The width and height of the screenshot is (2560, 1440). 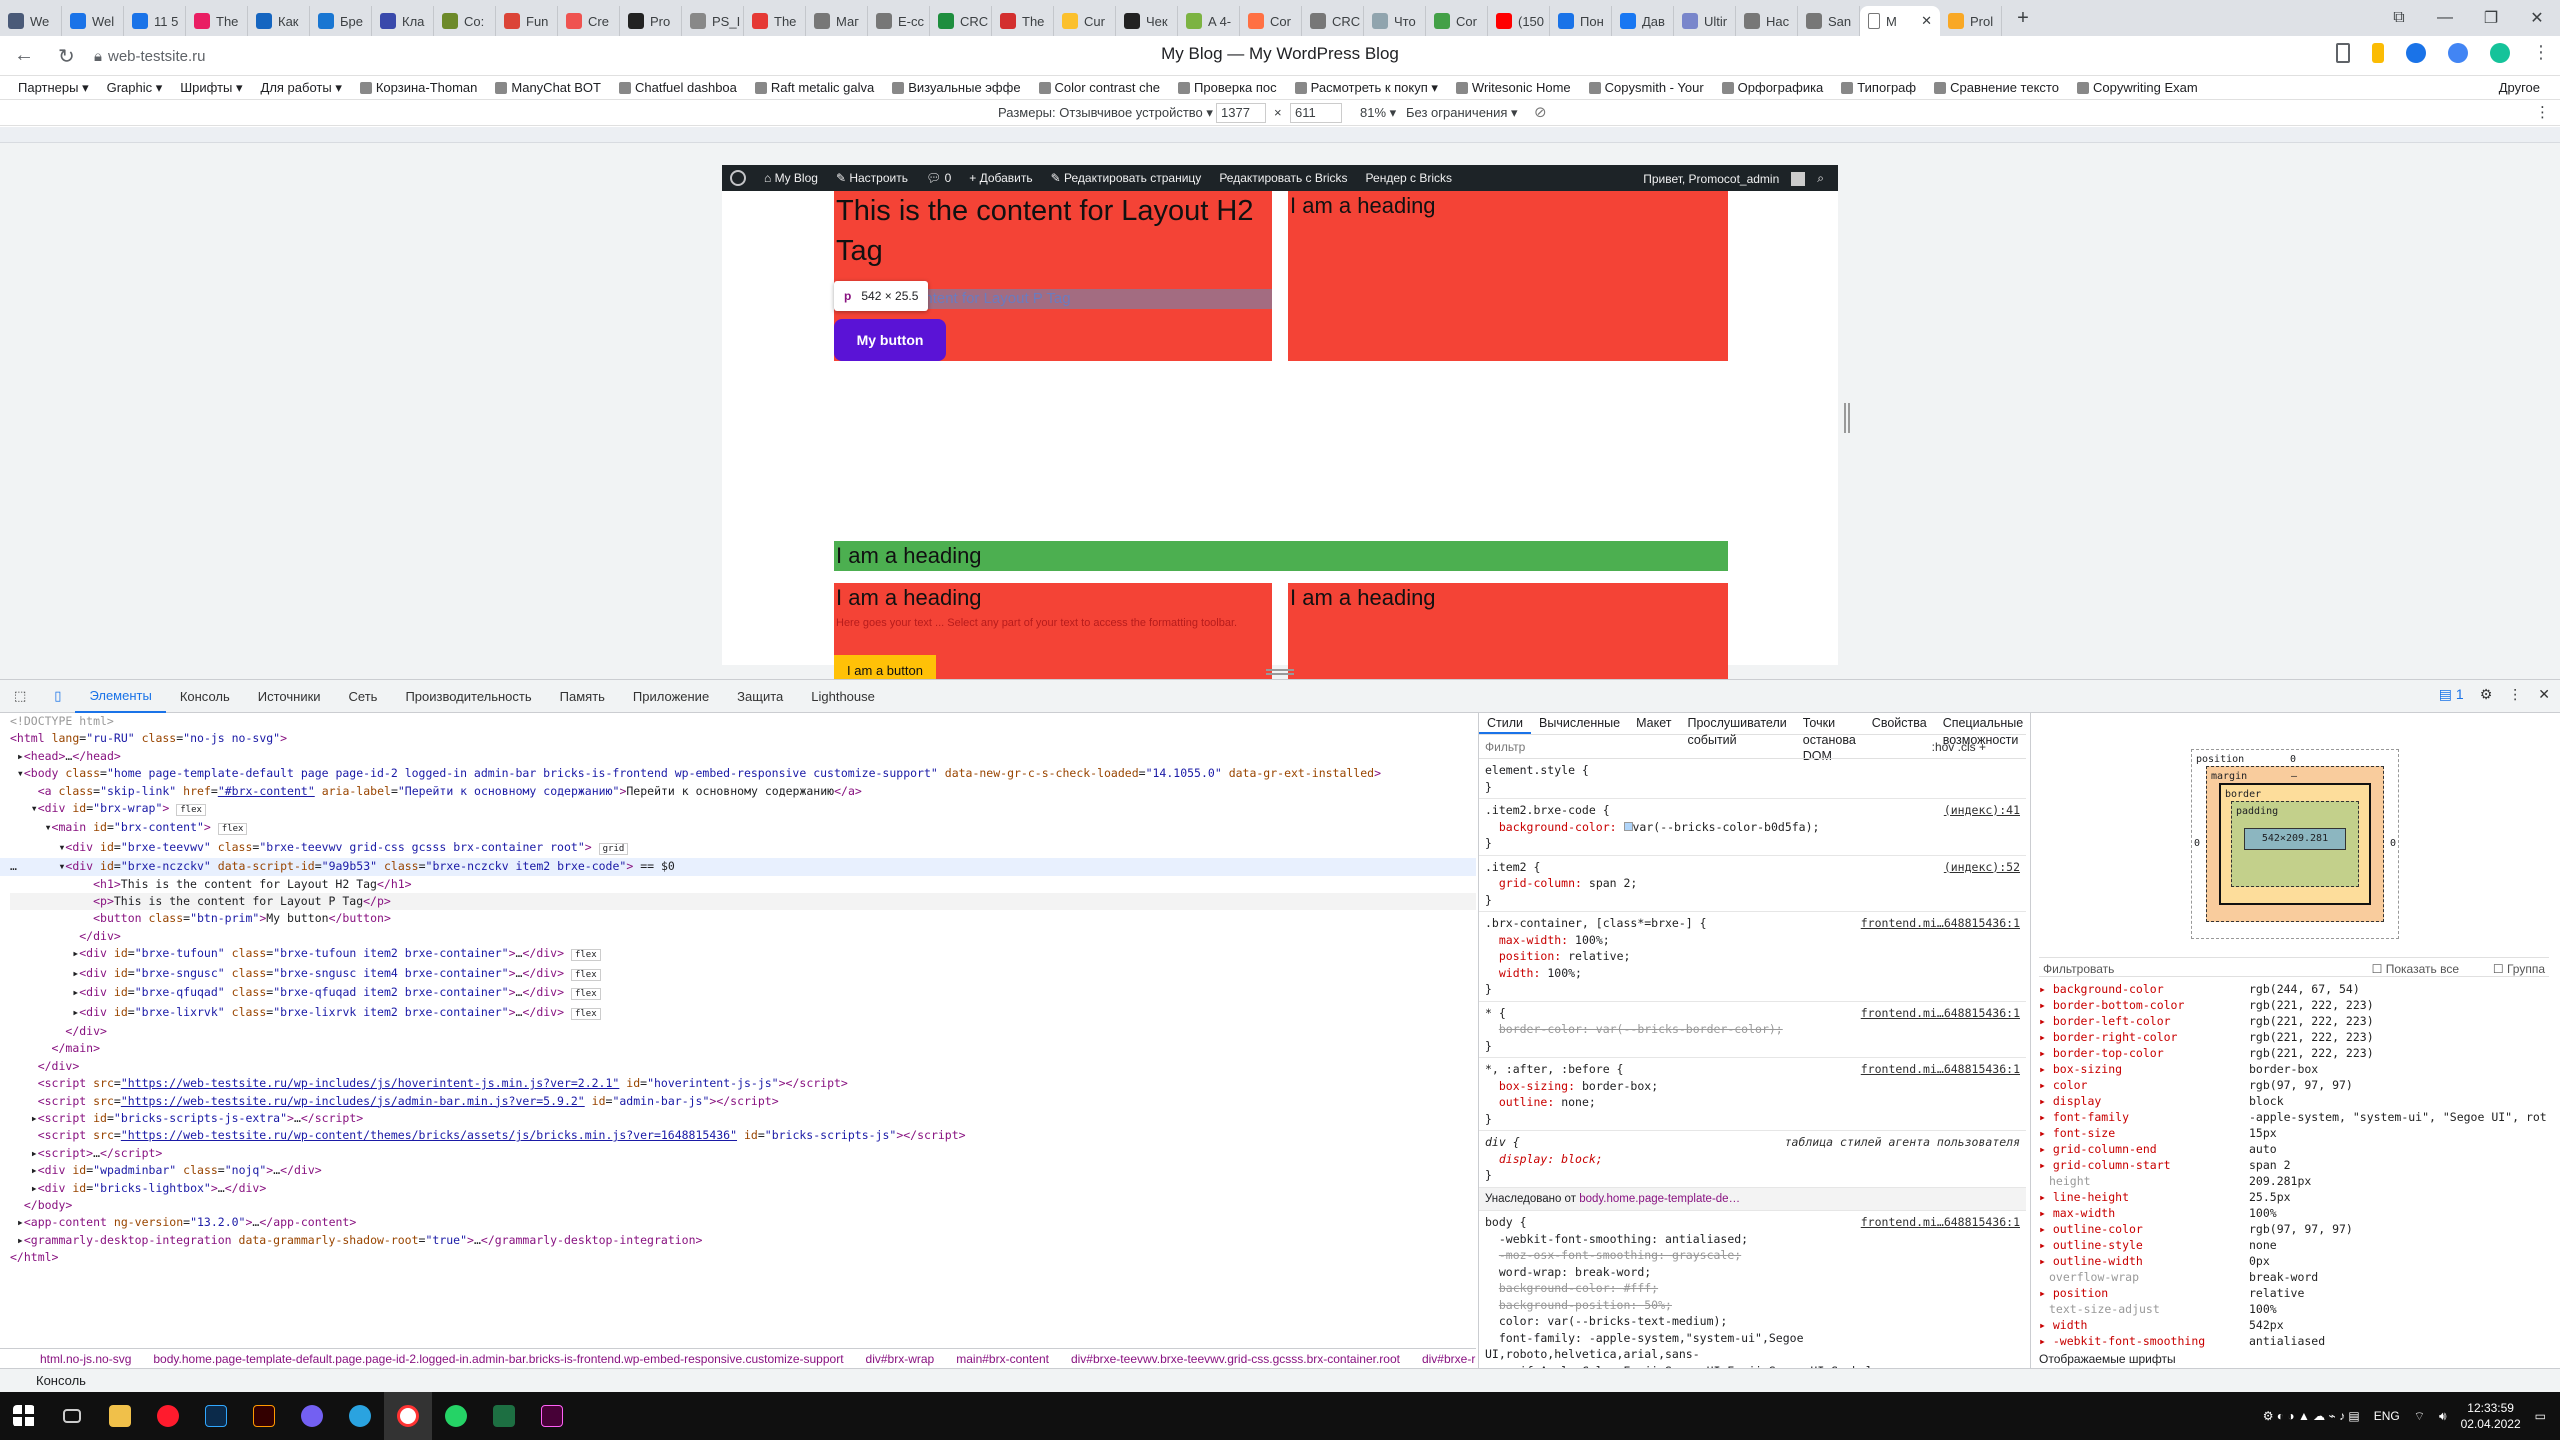 What do you see at coordinates (743, 1066) in the screenshot?
I see `dom-line: </div>` at bounding box center [743, 1066].